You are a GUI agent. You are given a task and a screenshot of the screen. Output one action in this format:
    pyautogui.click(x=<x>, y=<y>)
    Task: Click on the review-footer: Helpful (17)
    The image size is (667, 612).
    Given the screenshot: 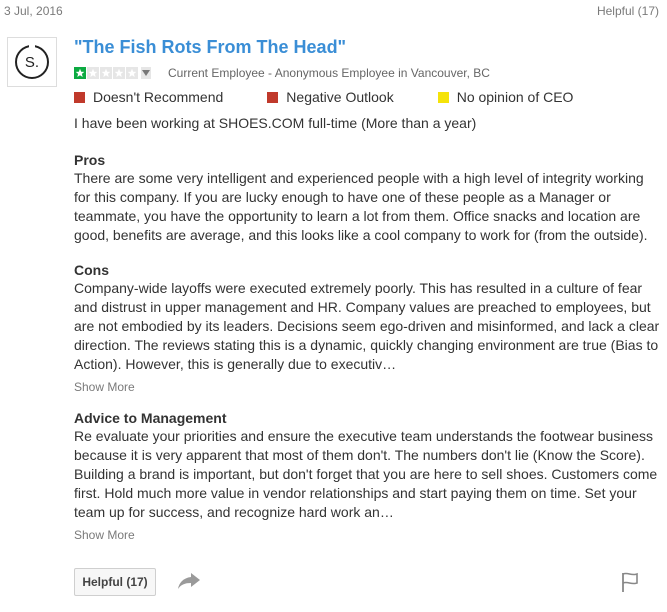 What is the action you would take?
    pyautogui.click(x=368, y=583)
    